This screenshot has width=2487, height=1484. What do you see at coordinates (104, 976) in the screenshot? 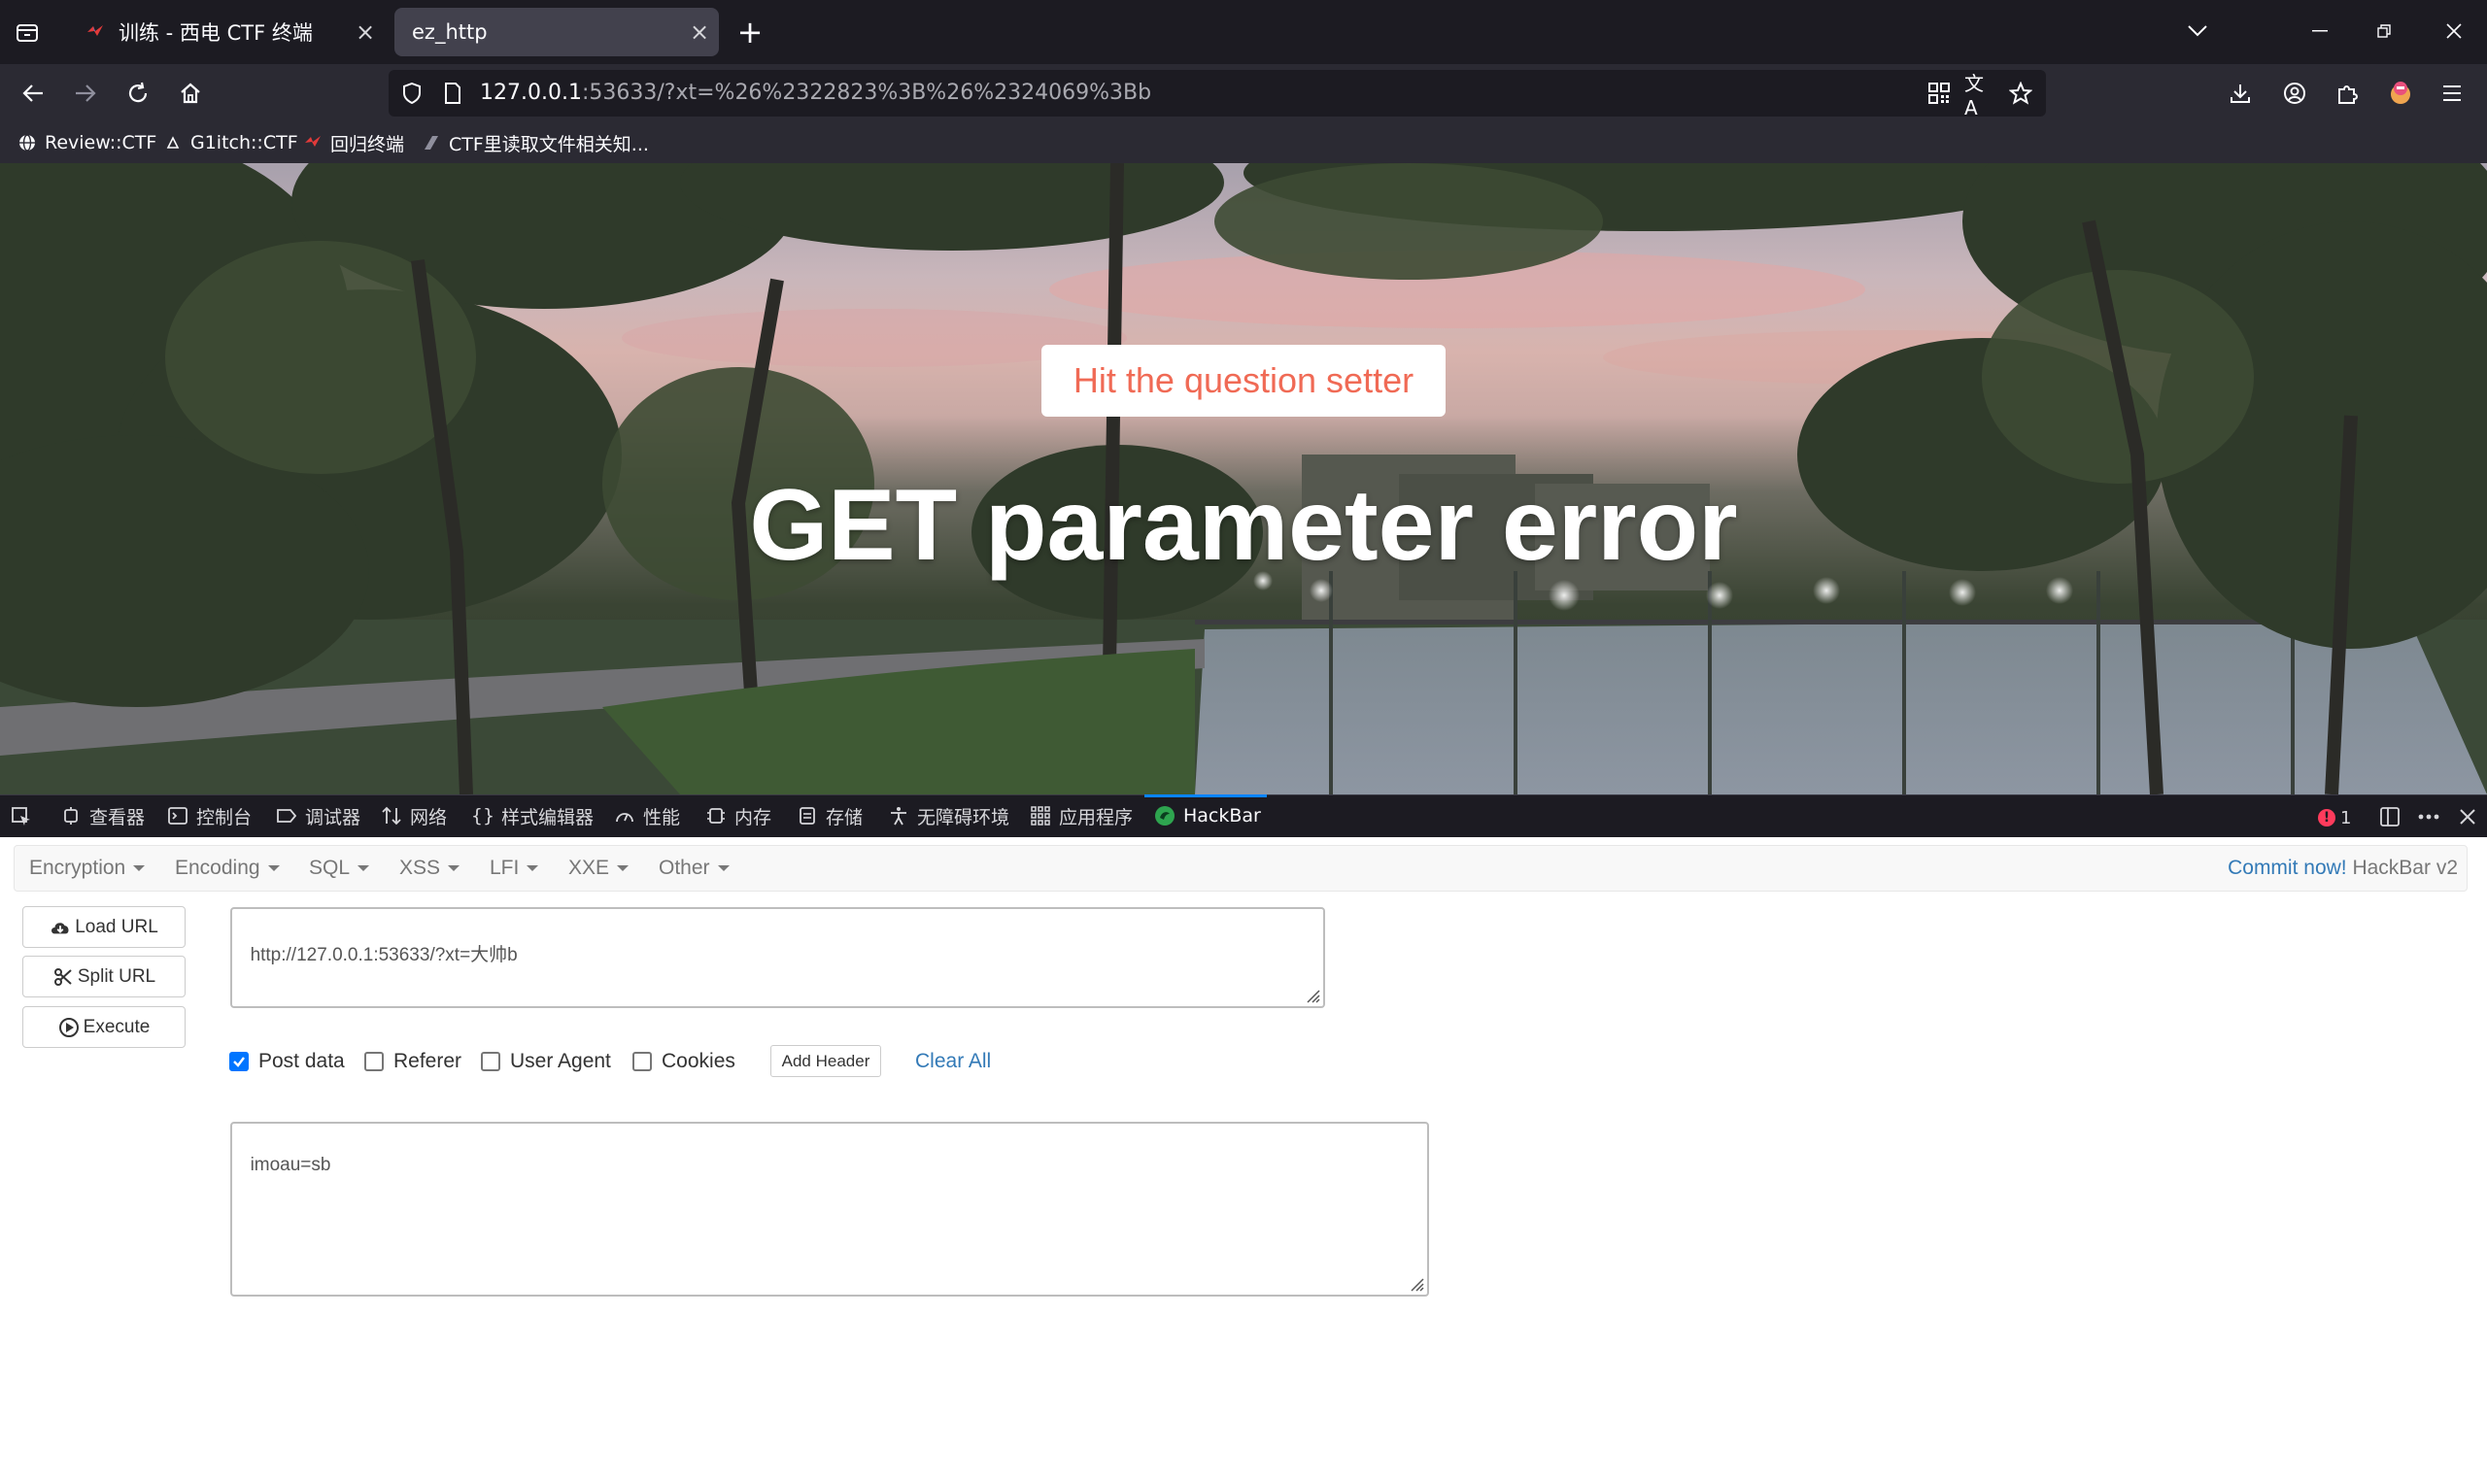
I see `split-url-button: Split URL` at bounding box center [104, 976].